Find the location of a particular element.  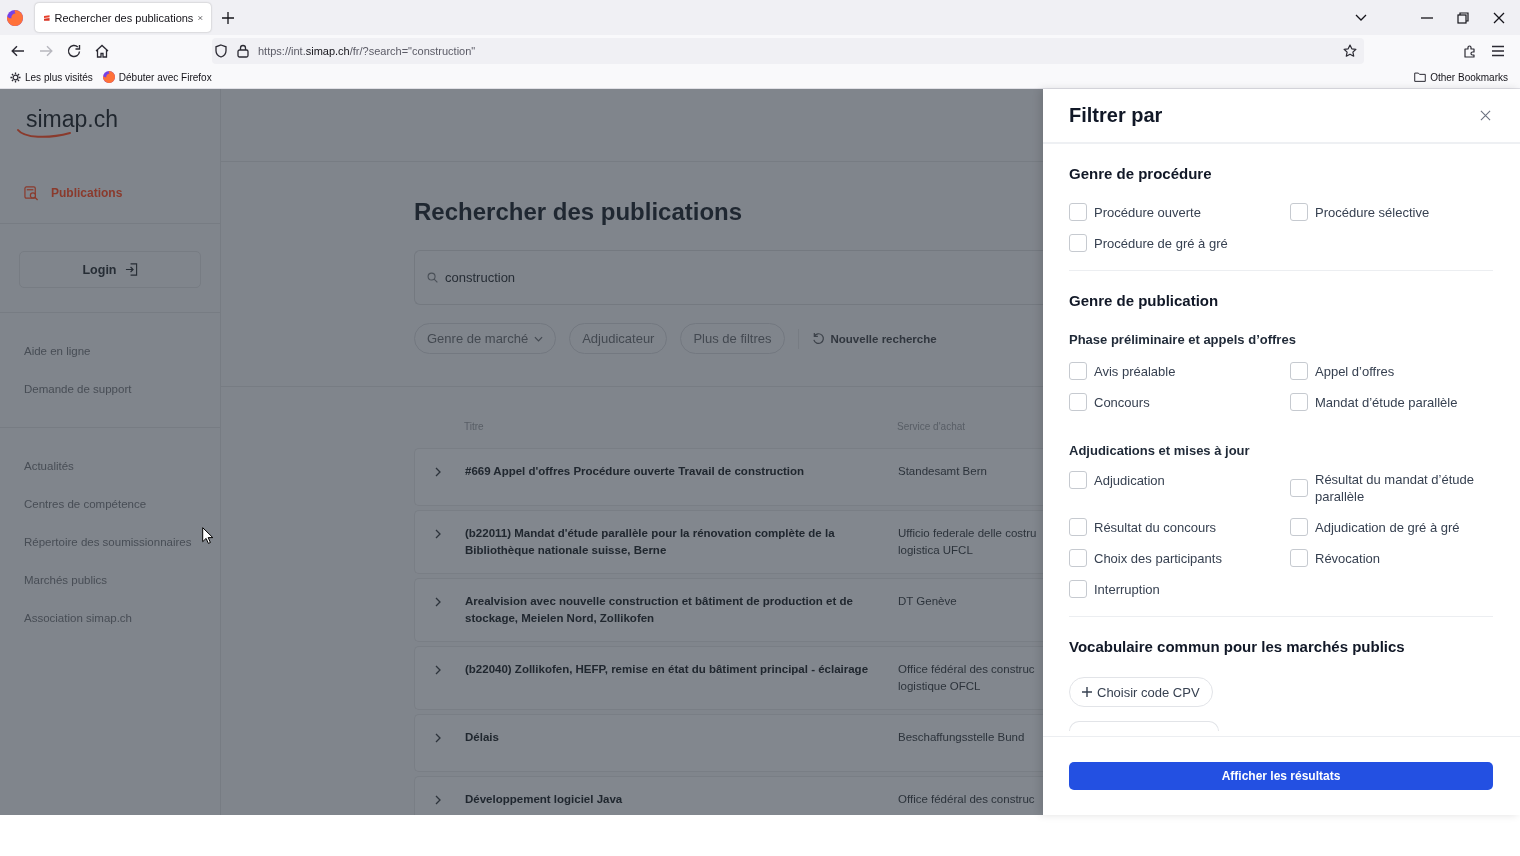

result-row: Arealvision avec nouvelle construction et bâtiment de production et de stockage, Meielen Nord, Zollikofen DT Genève is located at coordinates (728, 610).